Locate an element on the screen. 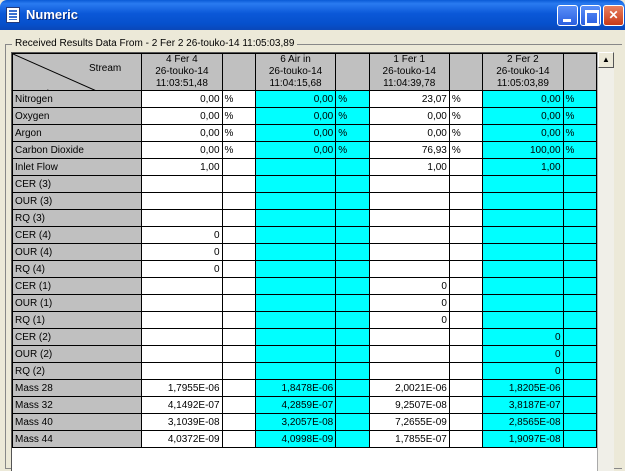  value-cell: 1,7955E-06 is located at coordinates (182, 388).